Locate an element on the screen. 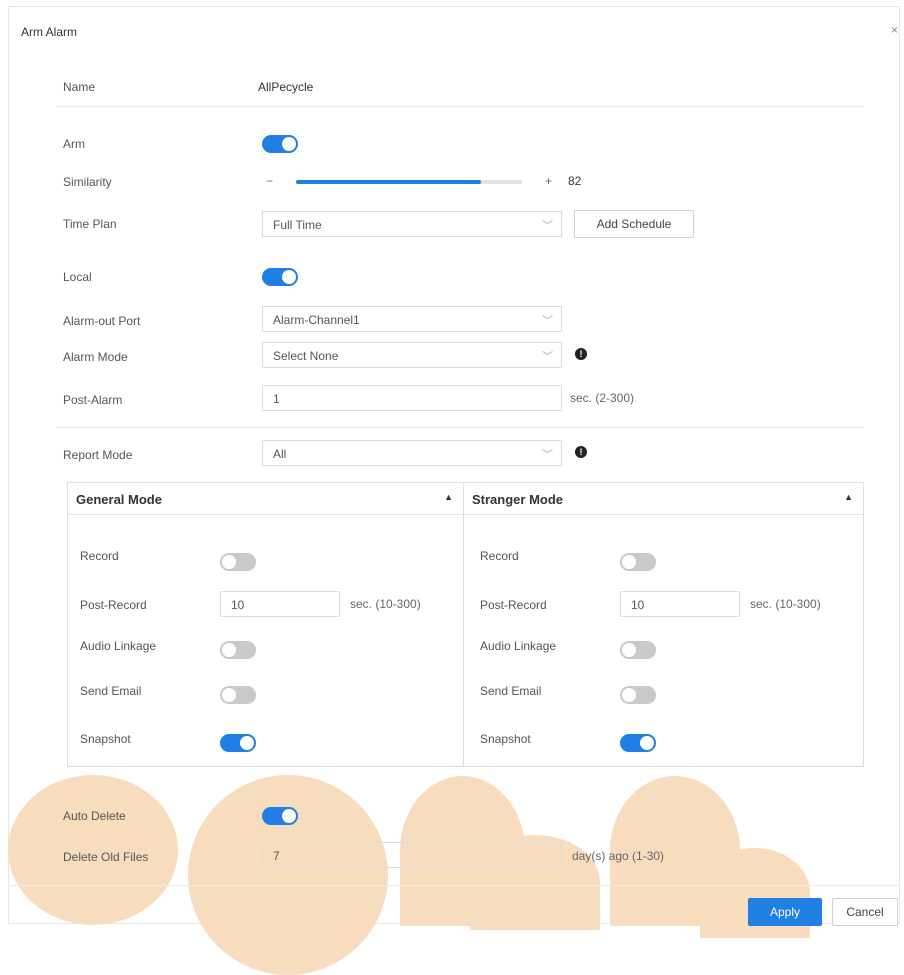 The height and width of the screenshot is (975, 904). similarity-label: Similarity is located at coordinates (87, 182).